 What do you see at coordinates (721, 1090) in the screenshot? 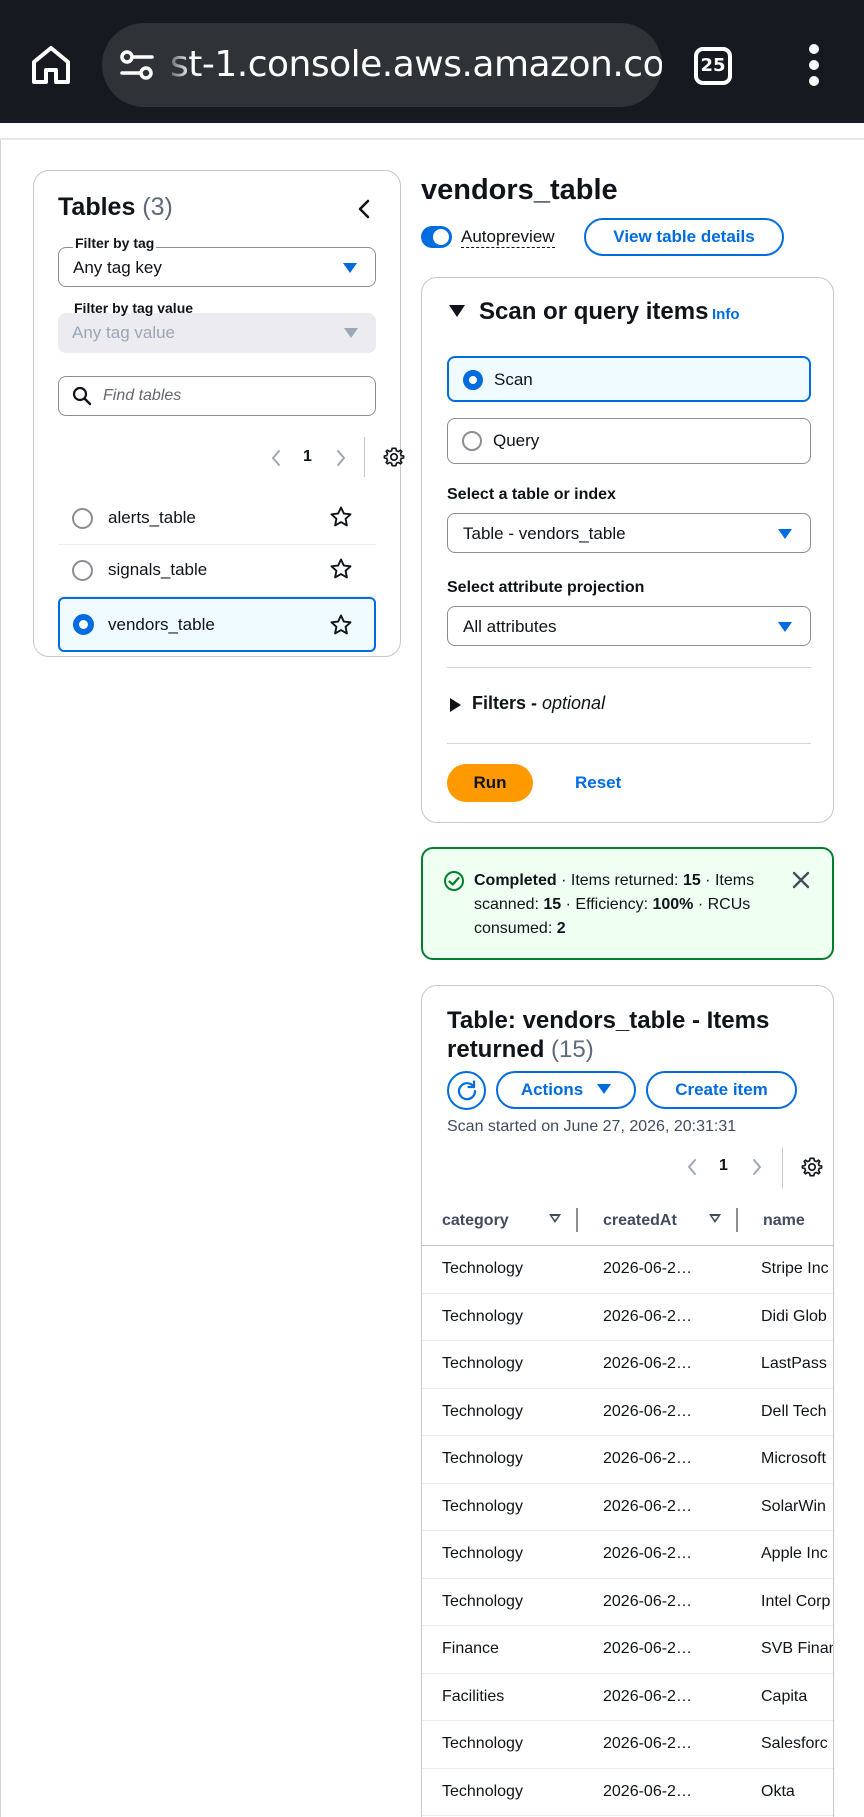
I see `create-item-button: Create item` at bounding box center [721, 1090].